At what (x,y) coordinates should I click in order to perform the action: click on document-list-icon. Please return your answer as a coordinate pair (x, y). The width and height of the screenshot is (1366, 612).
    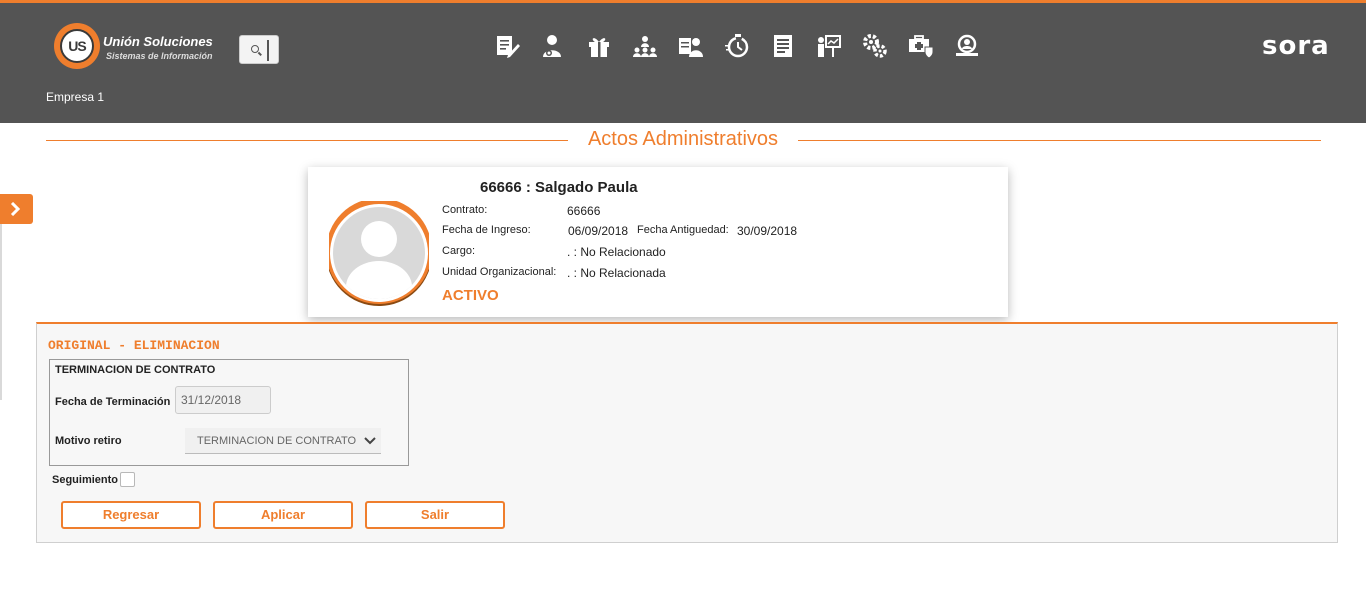
    Looking at the image, I should click on (783, 46).